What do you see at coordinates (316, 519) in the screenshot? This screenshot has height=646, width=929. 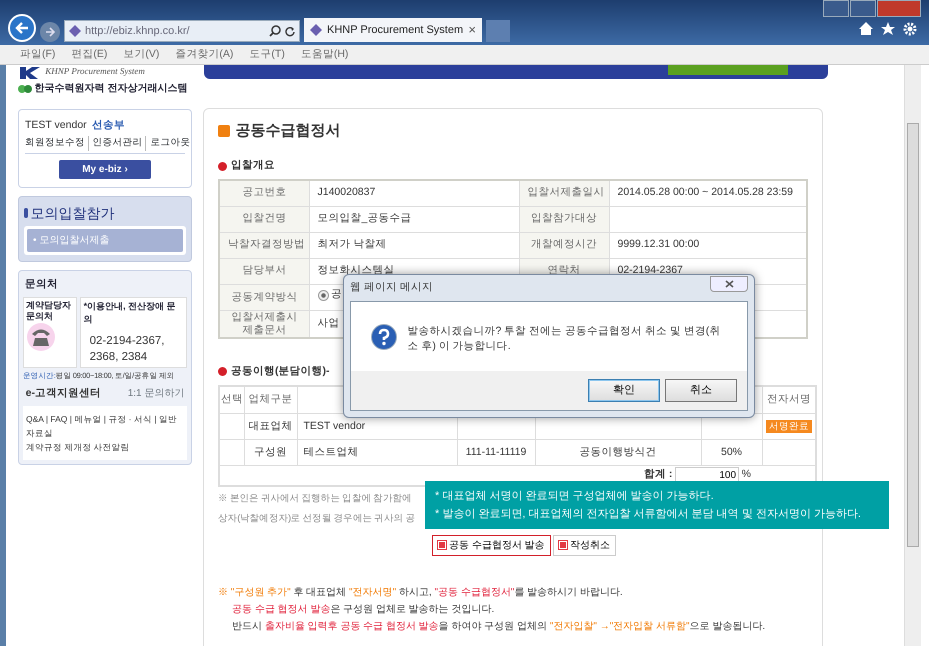 I see `notice-text: 상자(낙찰예정자)로 선정될 경우에는 귀사의 공` at bounding box center [316, 519].